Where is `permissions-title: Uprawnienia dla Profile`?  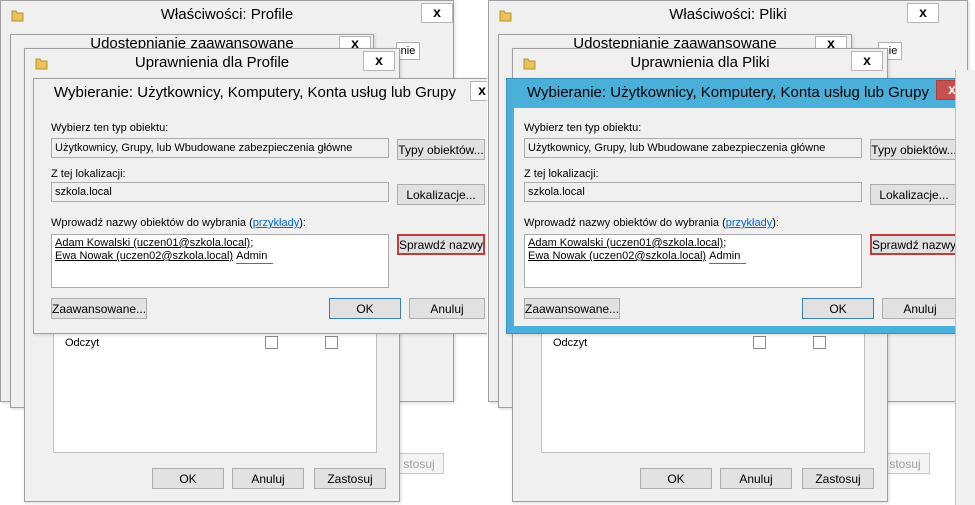 permissions-title: Uprawnienia dla Profile is located at coordinates (212, 62).